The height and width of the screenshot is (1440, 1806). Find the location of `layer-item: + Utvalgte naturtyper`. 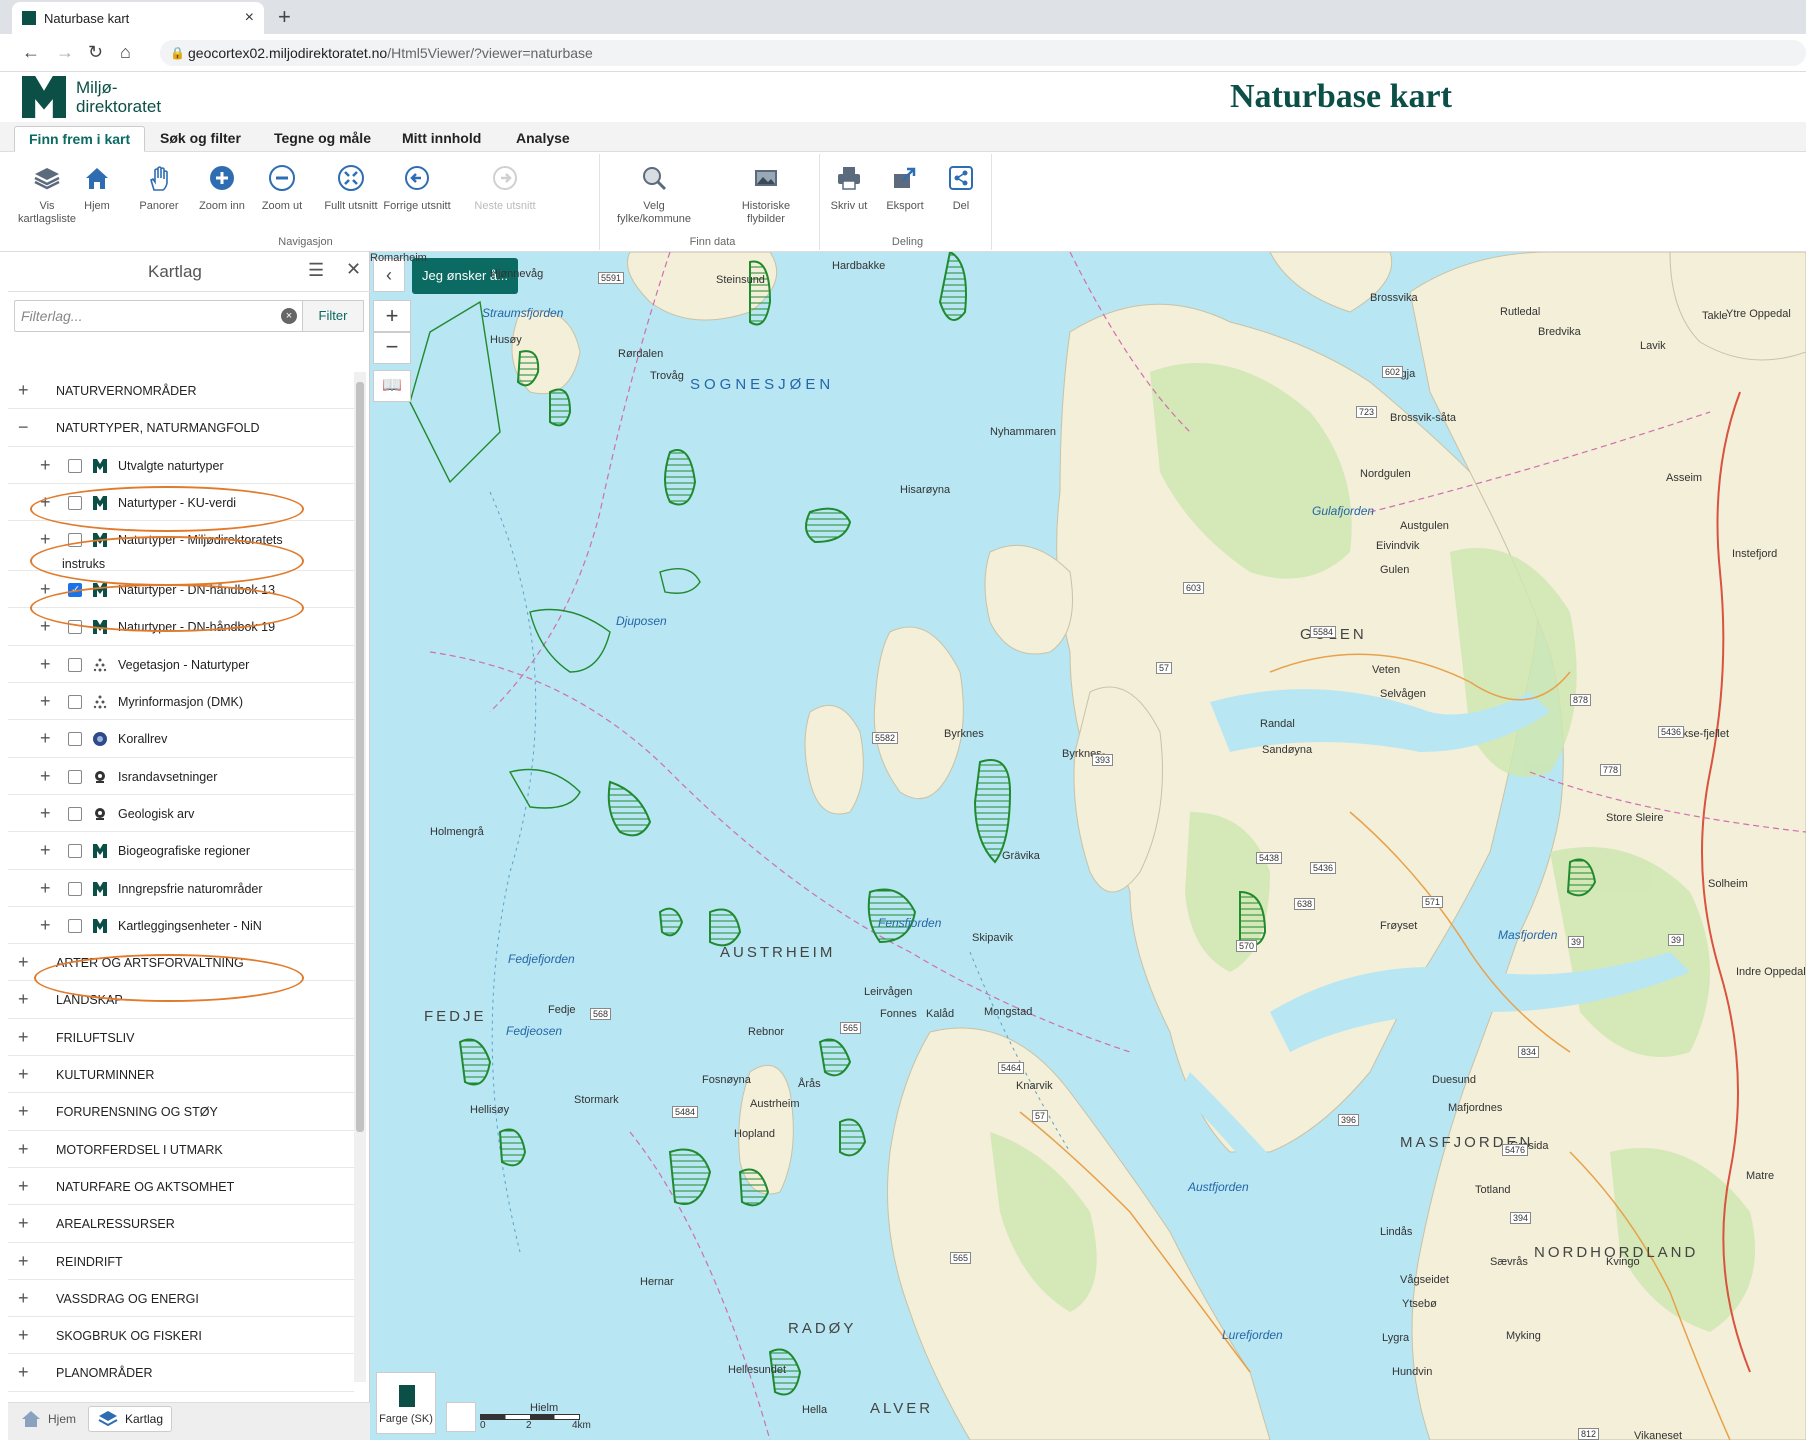

layer-item: + Utvalgte naturtyper is located at coordinates (181, 465).